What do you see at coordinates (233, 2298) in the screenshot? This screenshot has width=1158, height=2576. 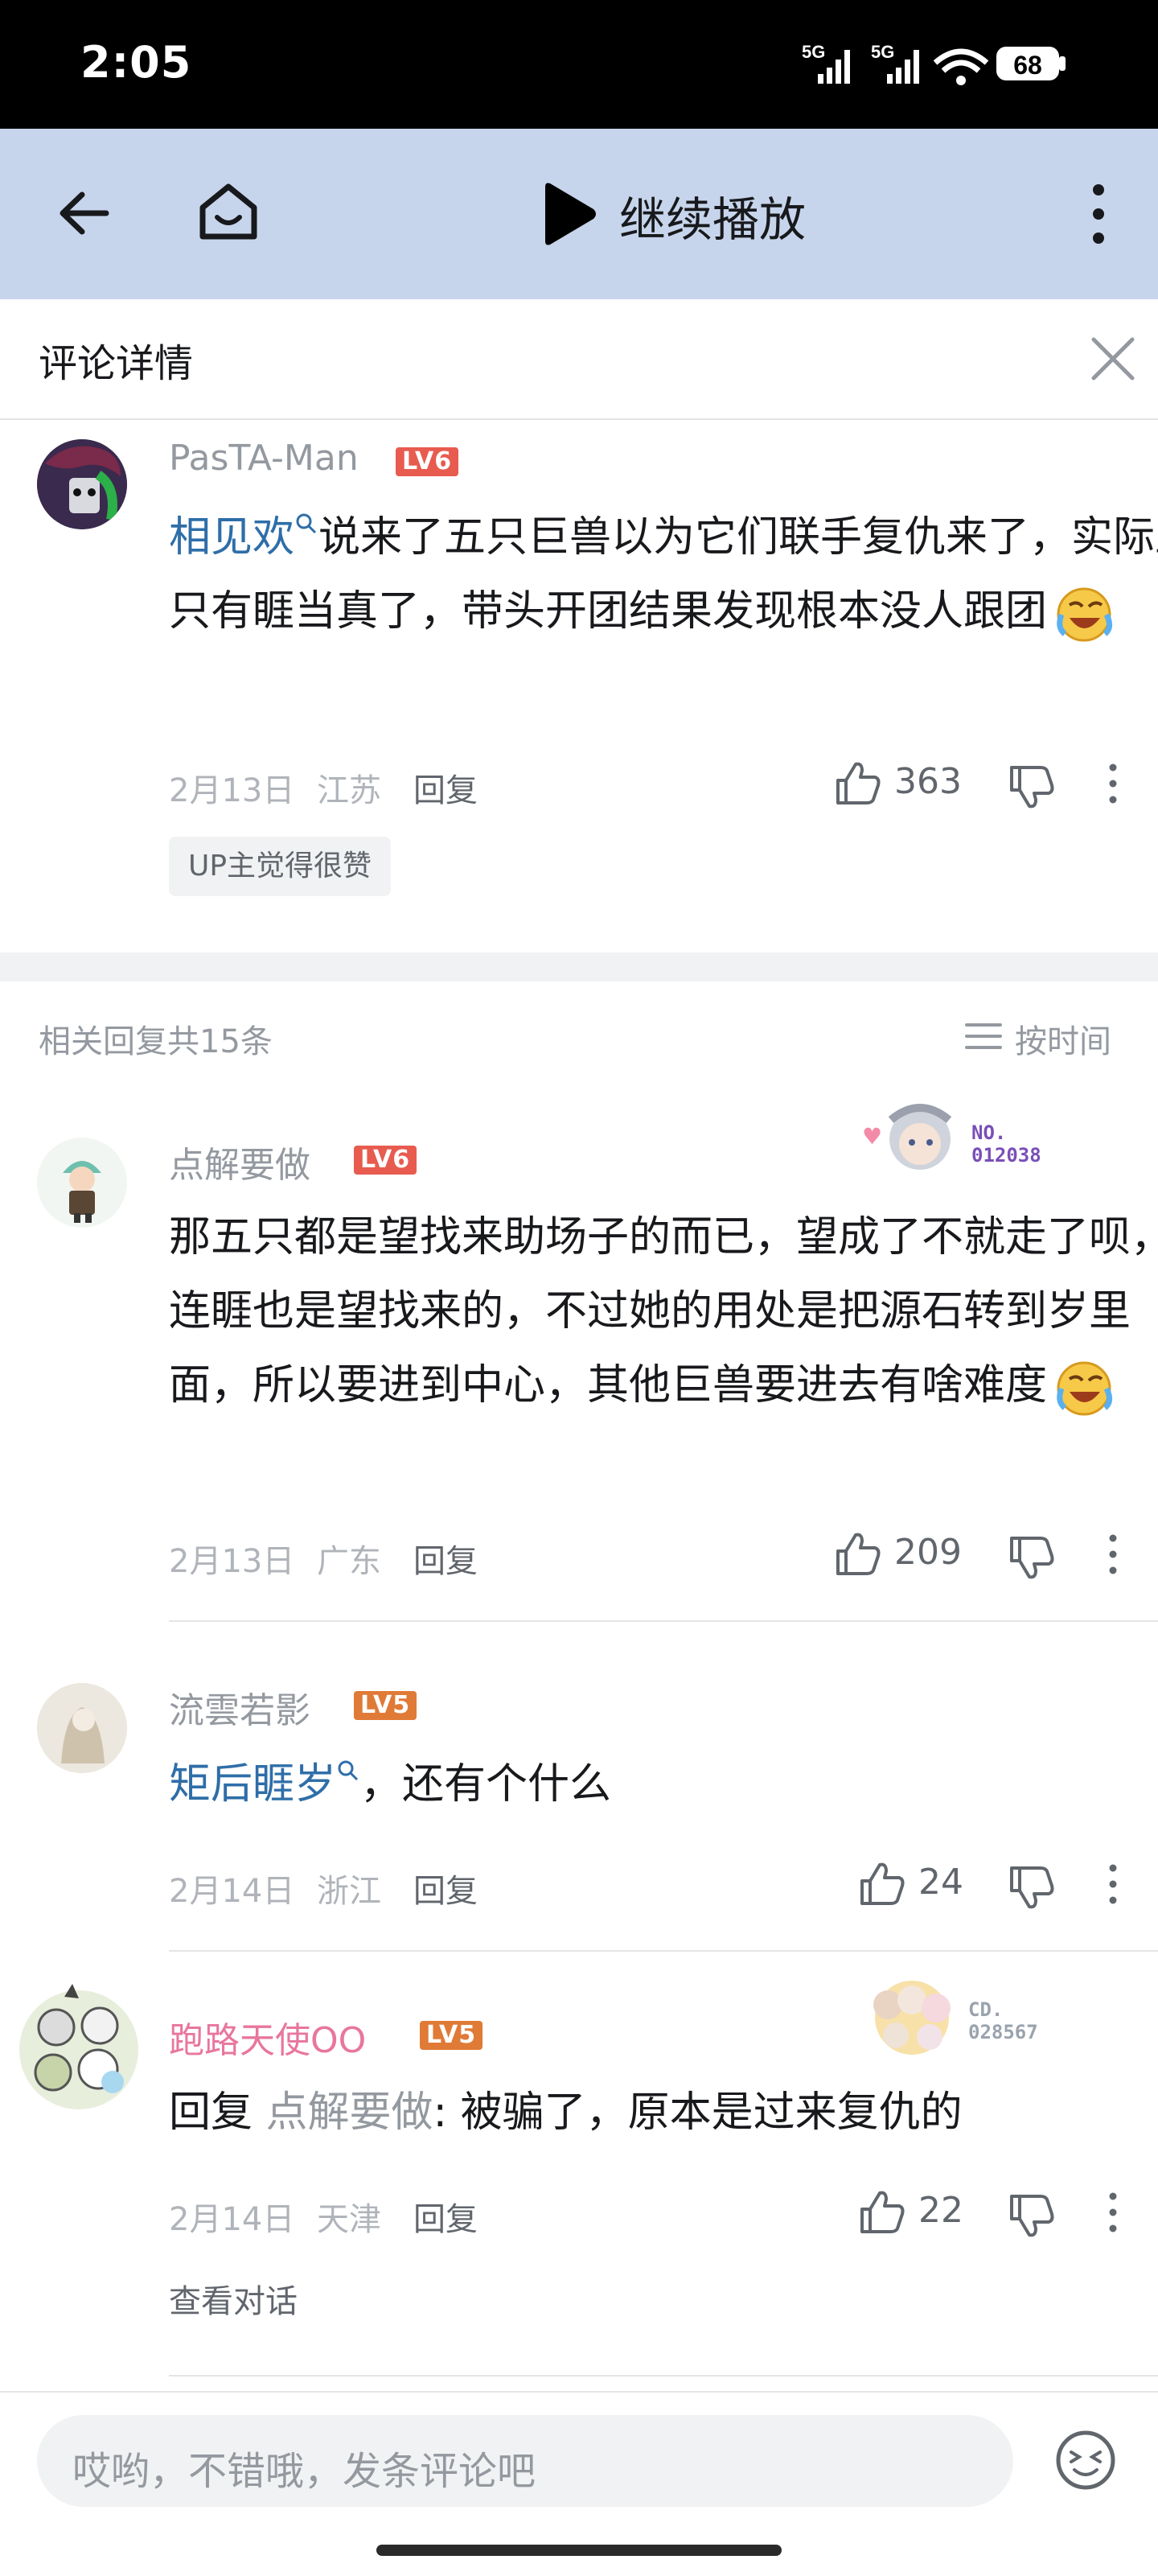 I see `view-conversation-link: 查看对话` at bounding box center [233, 2298].